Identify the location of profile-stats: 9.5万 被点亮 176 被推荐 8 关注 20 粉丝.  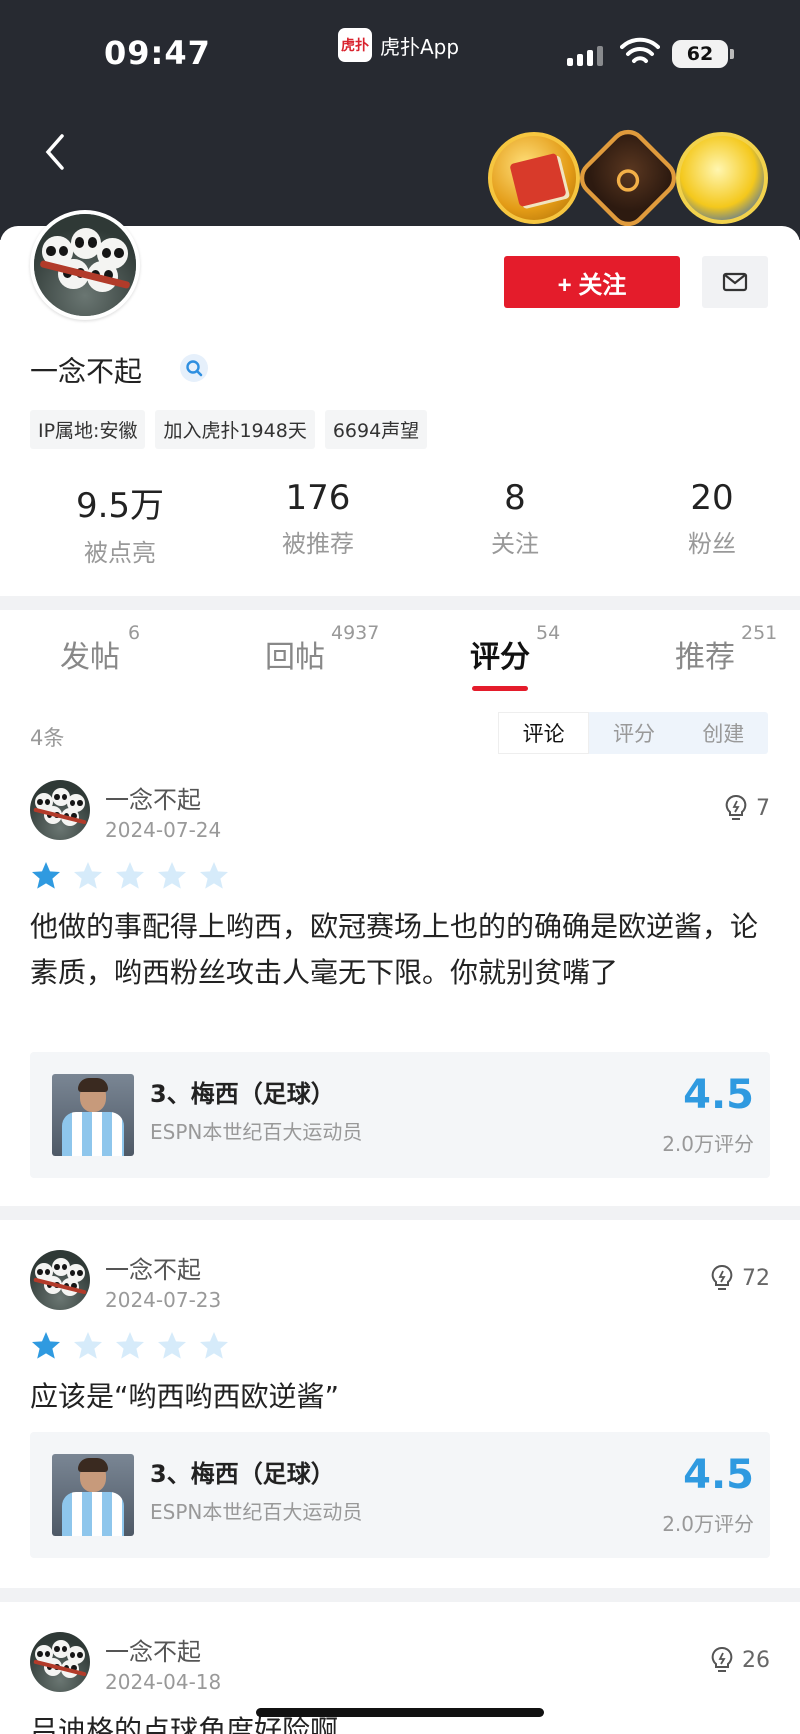
(400, 523).